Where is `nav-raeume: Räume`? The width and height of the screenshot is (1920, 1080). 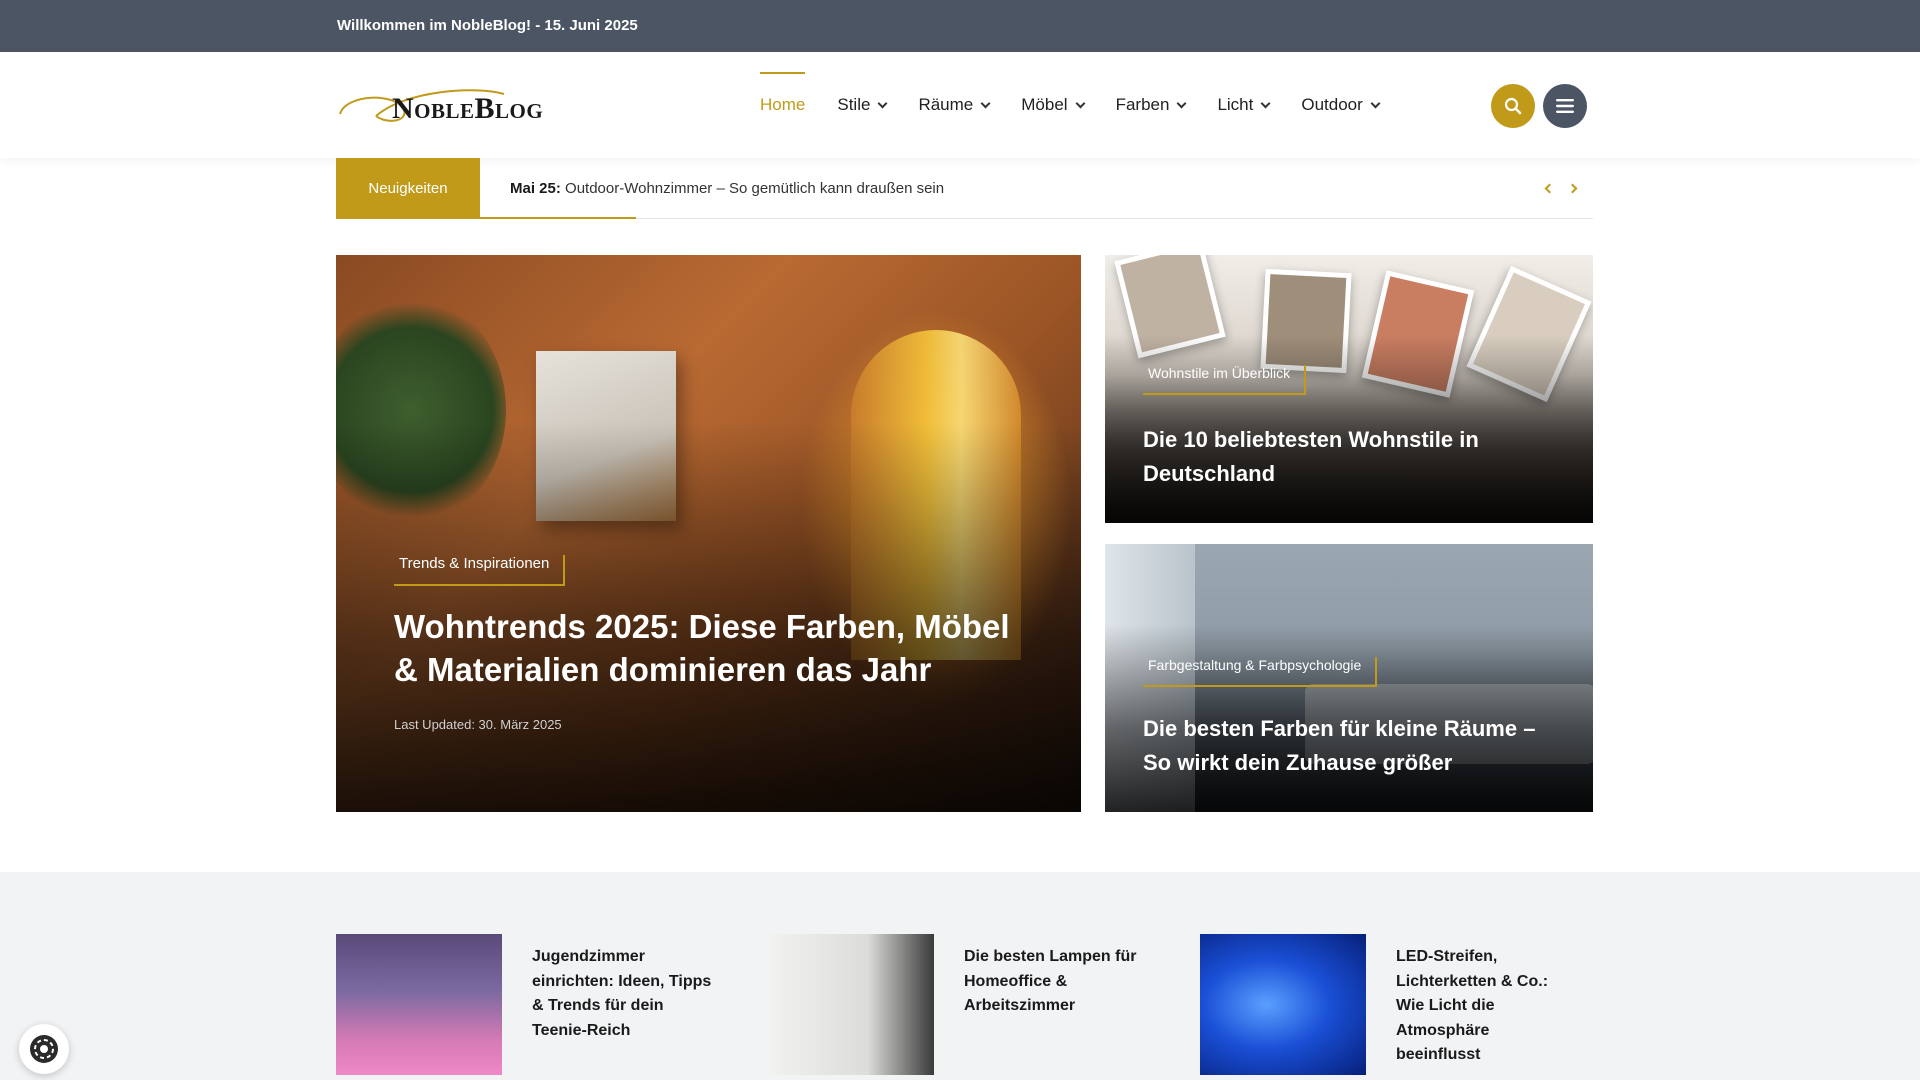
nav-raeume: Räume is located at coordinates (953, 105).